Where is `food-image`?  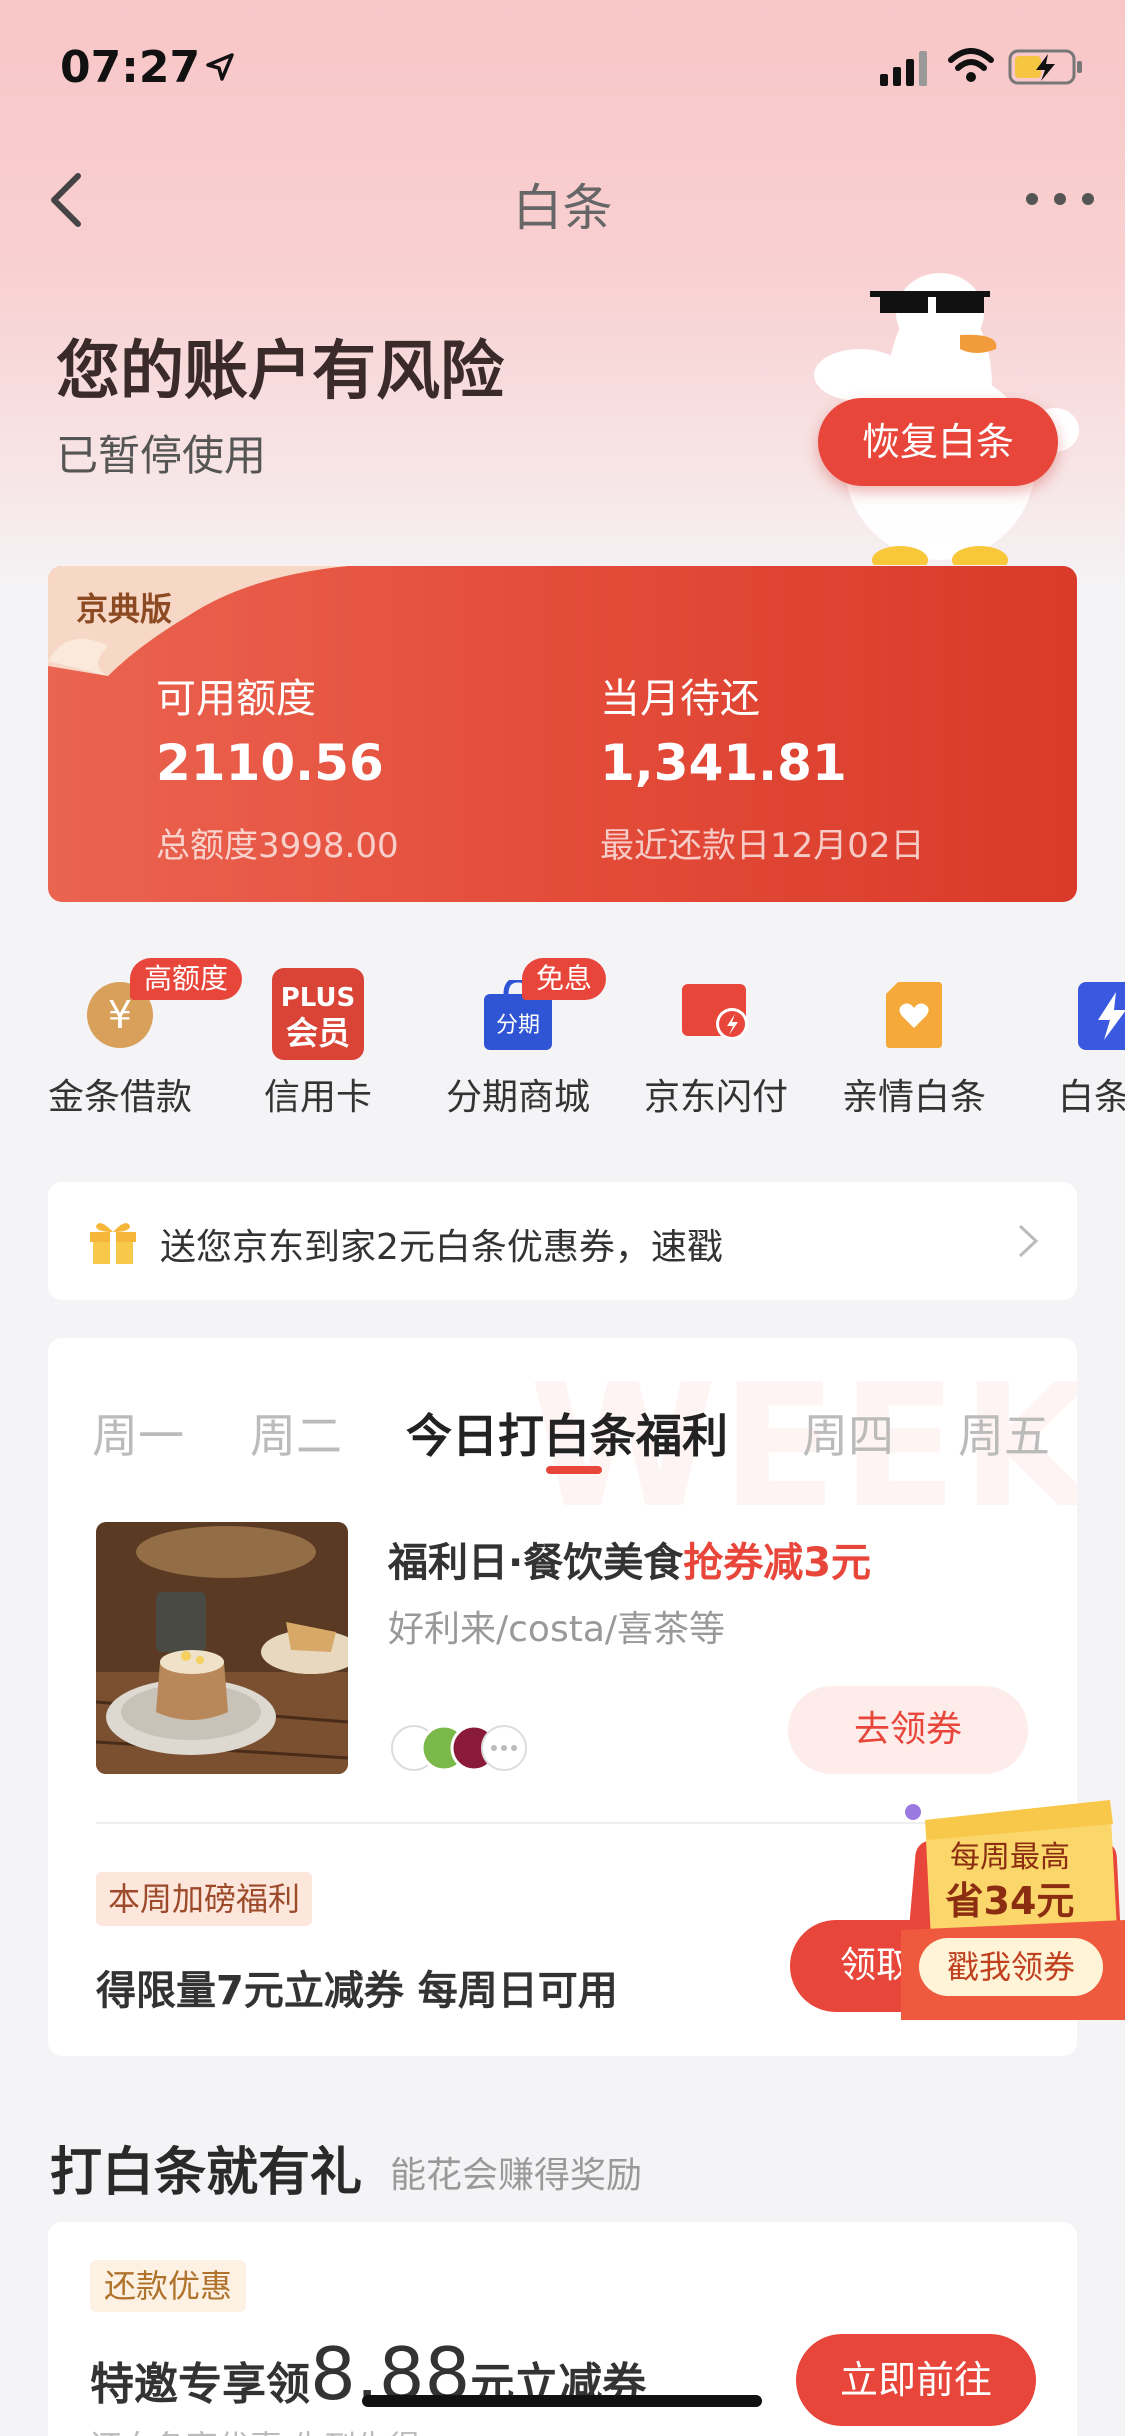 food-image is located at coordinates (222, 1648).